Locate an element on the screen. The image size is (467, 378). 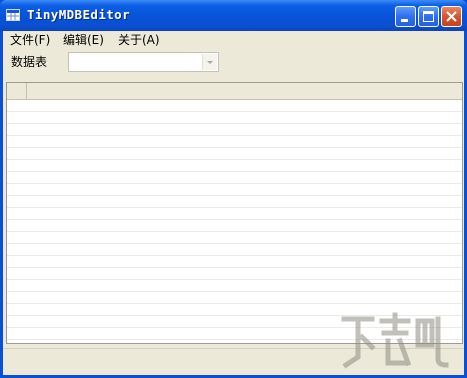
close-button is located at coordinates (451, 16).